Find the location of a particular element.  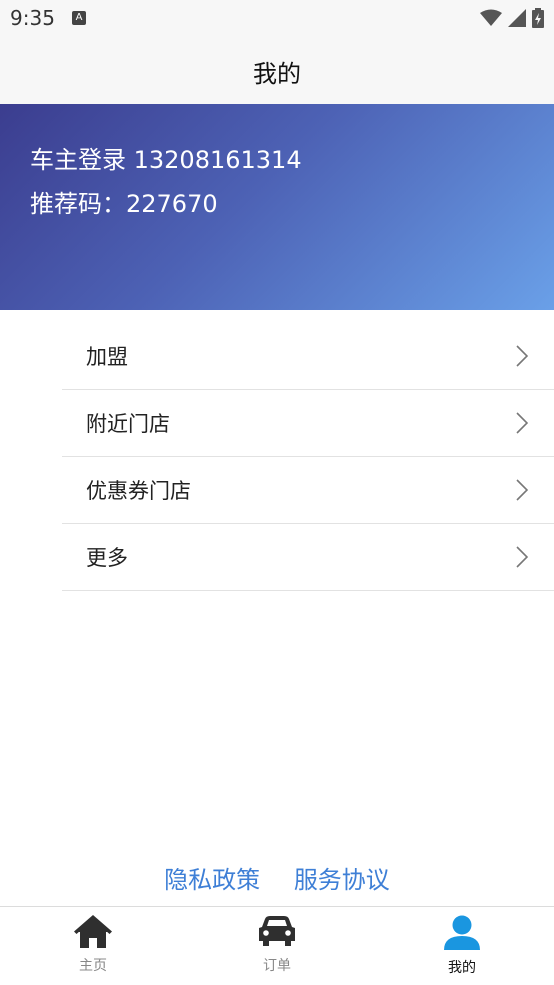

notification-icon: A is located at coordinates (79, 18).